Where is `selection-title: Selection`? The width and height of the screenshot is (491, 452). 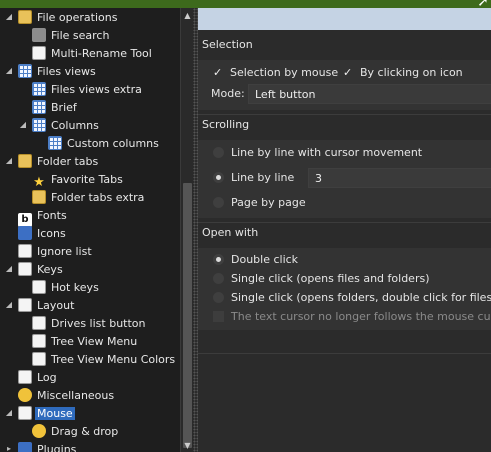
selection-title: Selection is located at coordinates (227, 44).